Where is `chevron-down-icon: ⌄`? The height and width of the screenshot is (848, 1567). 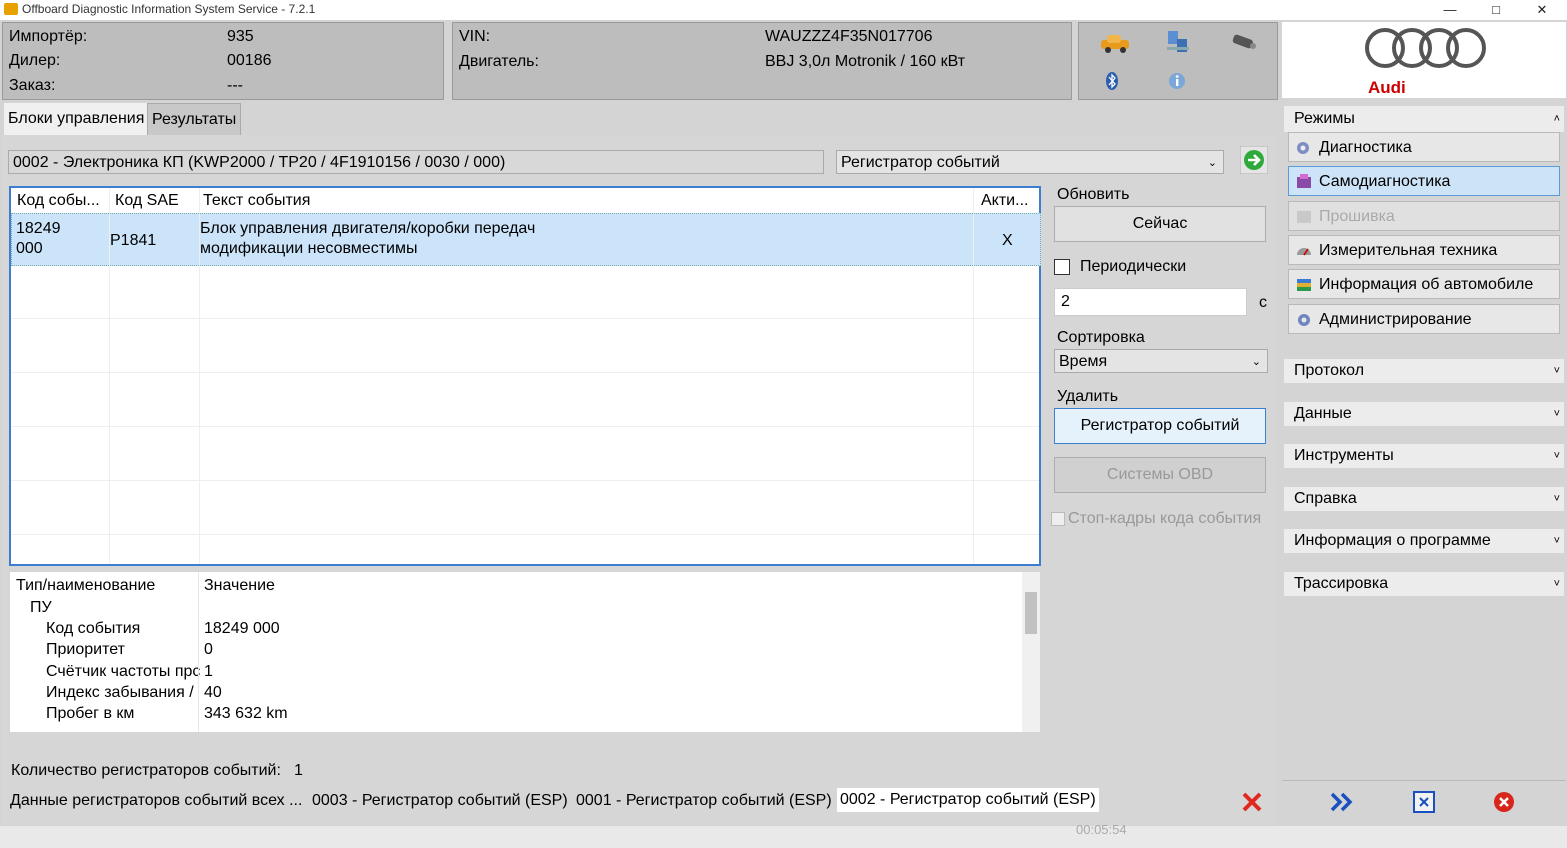 chevron-down-icon: ⌄ is located at coordinates (1256, 362).